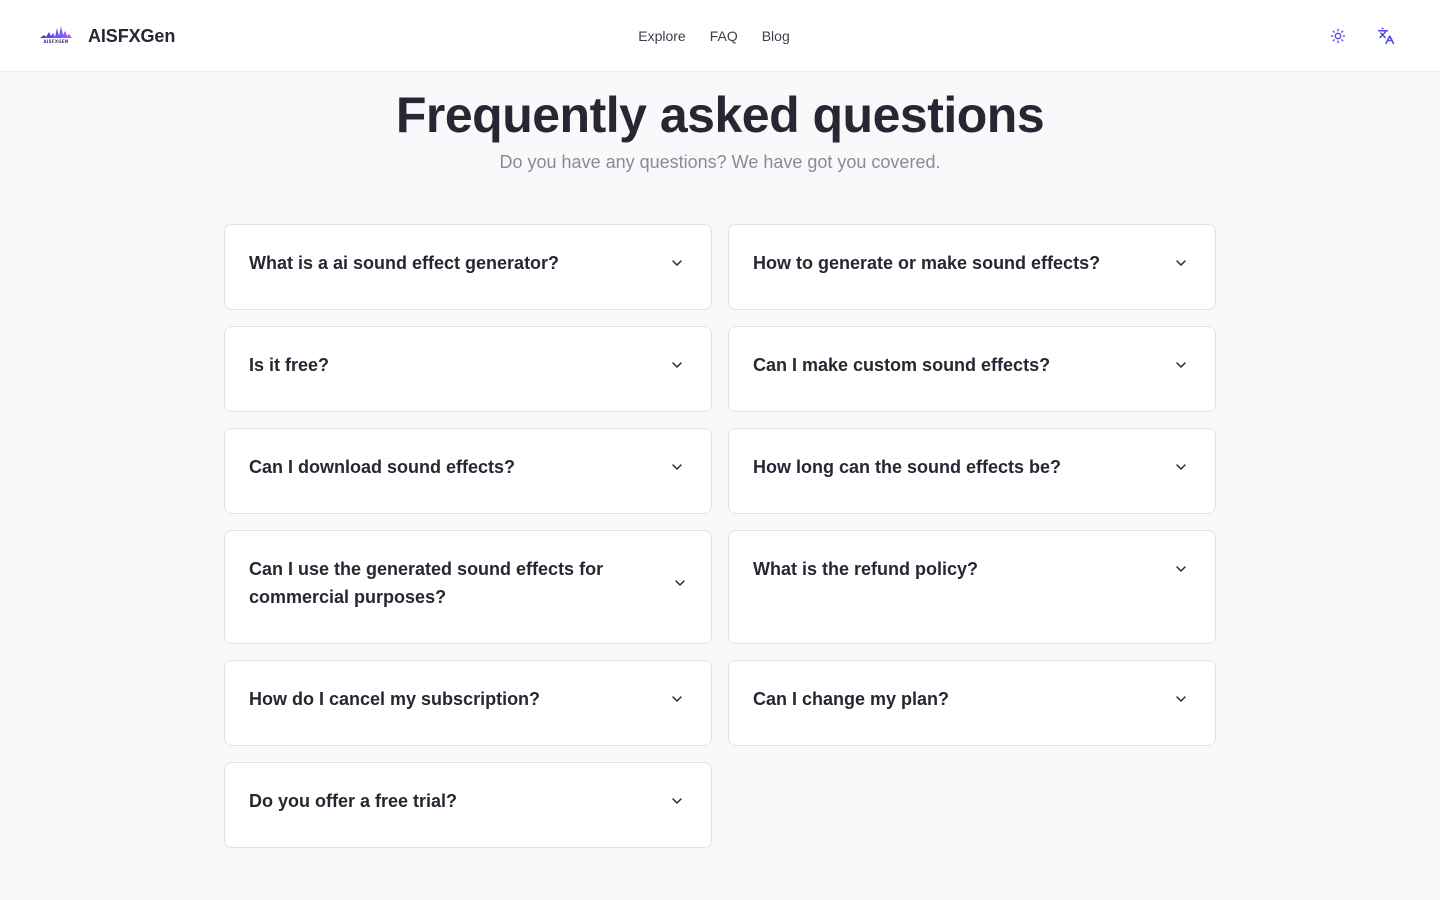  I want to click on faq-item: How to generate or make sound effects?, so click(972, 267).